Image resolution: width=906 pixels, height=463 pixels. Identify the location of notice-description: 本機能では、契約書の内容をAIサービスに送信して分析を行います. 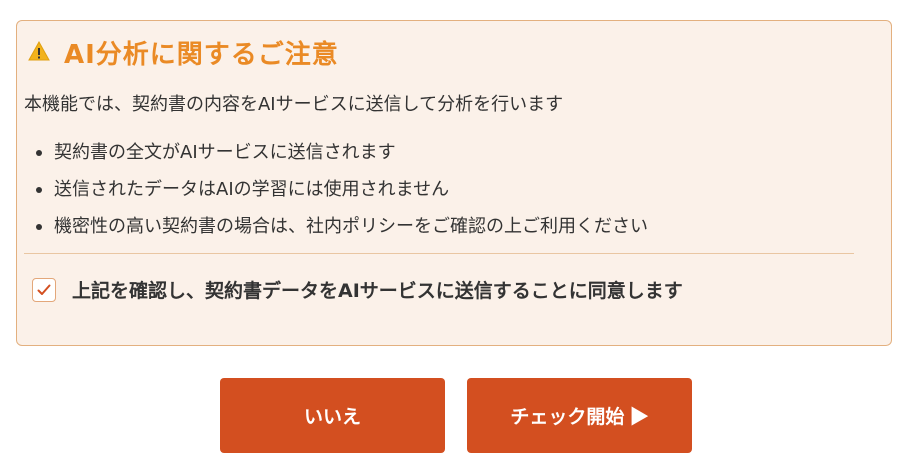
(294, 104).